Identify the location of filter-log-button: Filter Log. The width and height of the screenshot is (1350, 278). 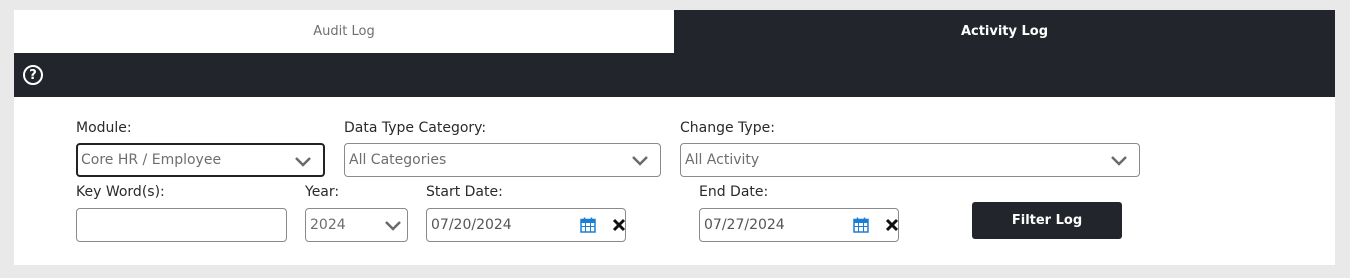
(1047, 220).